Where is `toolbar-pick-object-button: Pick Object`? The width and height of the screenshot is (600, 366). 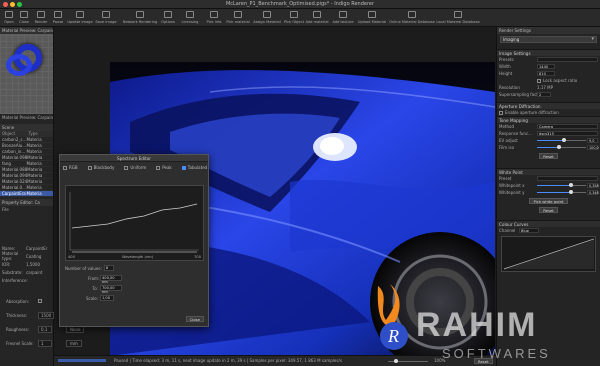
toolbar-pick-object-button: Pick Object is located at coordinates (294, 18).